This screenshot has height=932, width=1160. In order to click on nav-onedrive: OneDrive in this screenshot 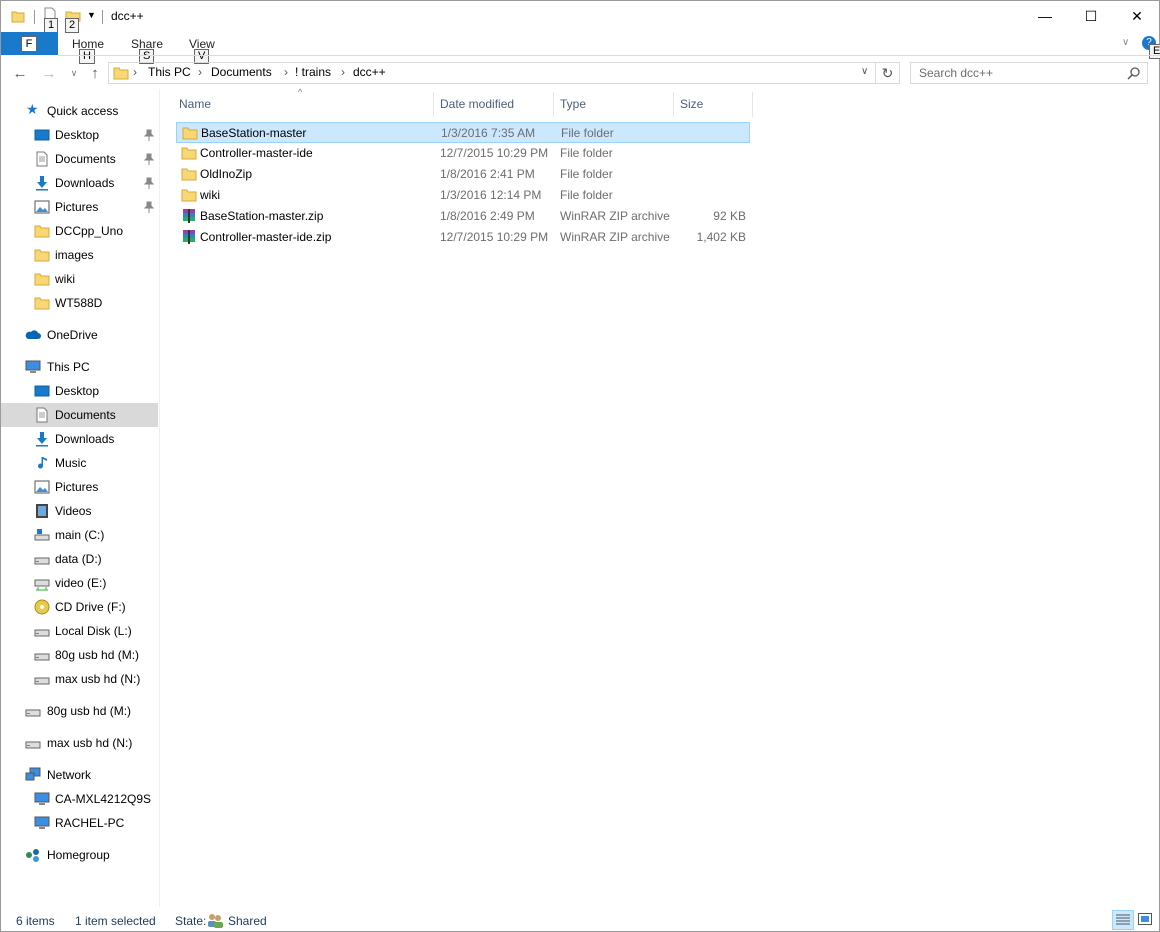, I will do `click(79, 335)`.